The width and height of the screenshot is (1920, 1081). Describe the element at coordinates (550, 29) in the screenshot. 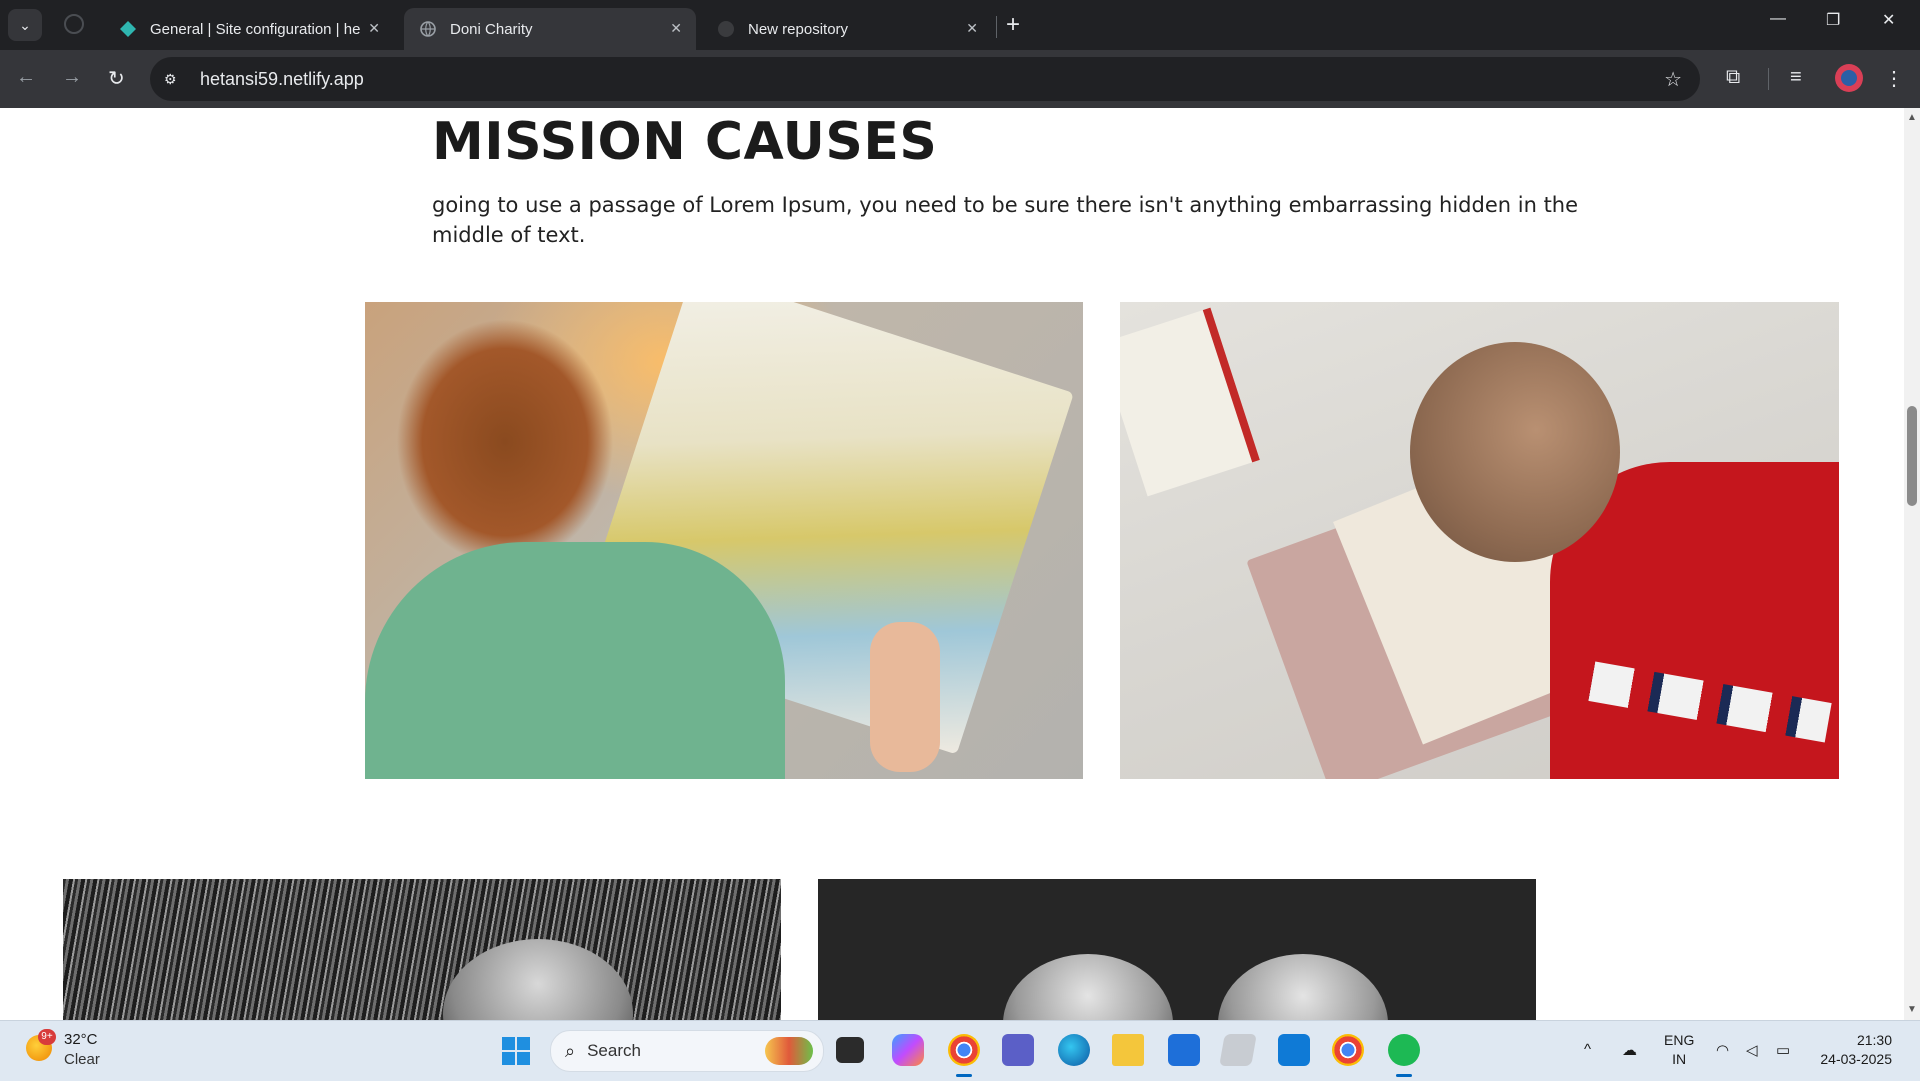

I see `tab-doni-charity: Doni Charity ✕` at that location.